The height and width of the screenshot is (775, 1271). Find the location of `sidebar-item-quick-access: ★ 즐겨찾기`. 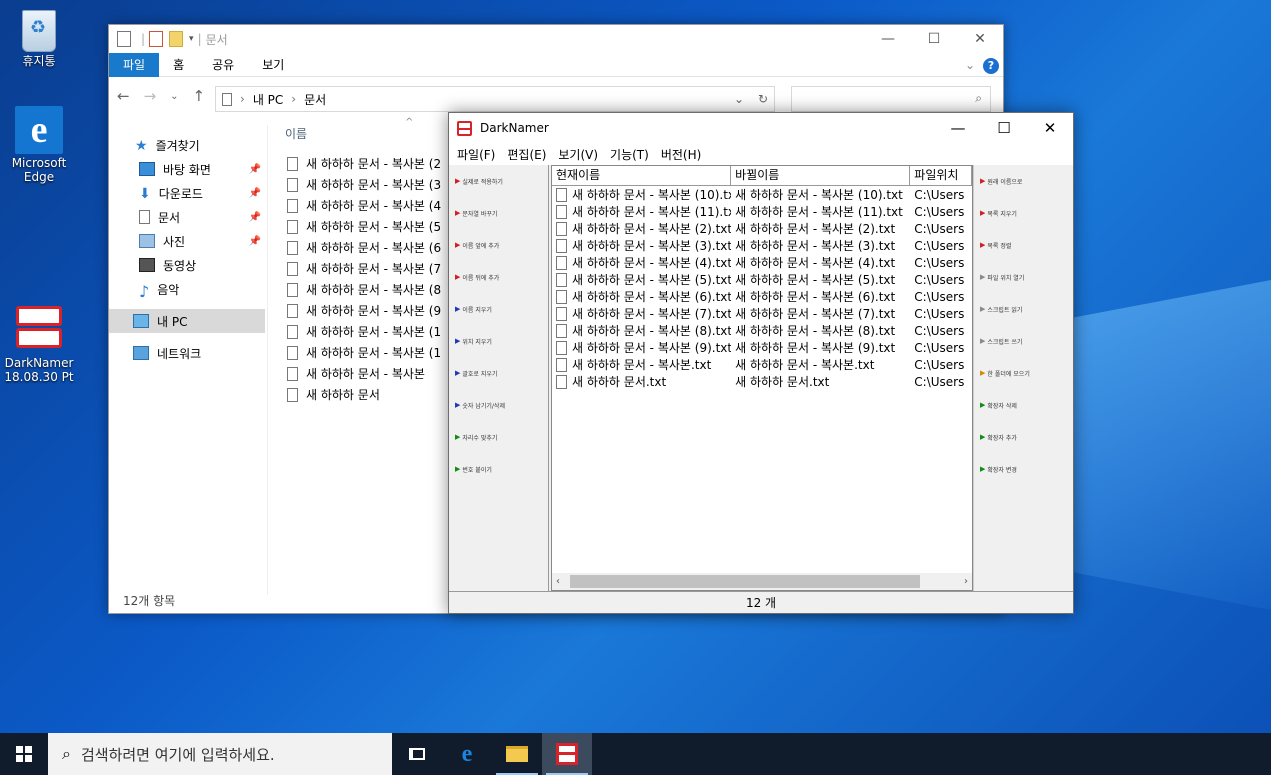

sidebar-item-quick-access: ★ 즐겨찾기 is located at coordinates (187, 145).